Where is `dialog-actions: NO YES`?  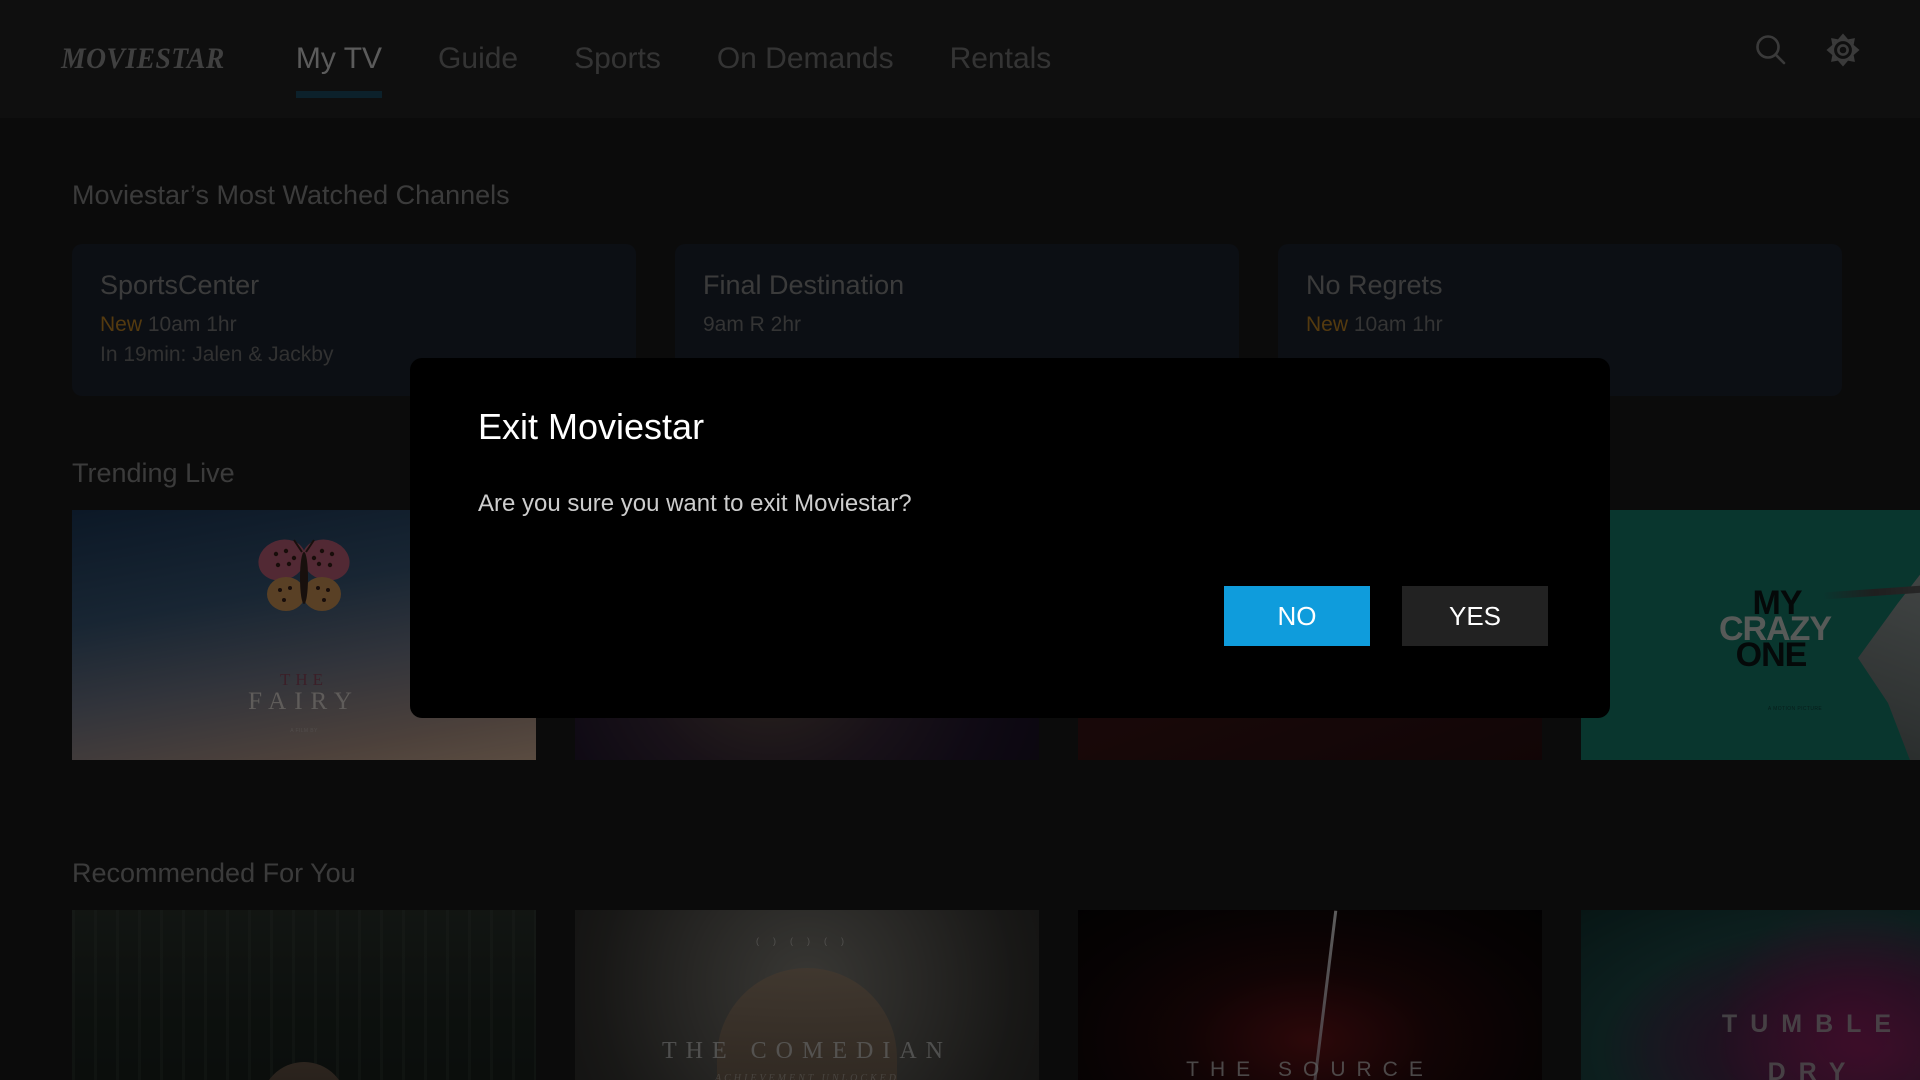 dialog-actions: NO YES is located at coordinates (1386, 616).